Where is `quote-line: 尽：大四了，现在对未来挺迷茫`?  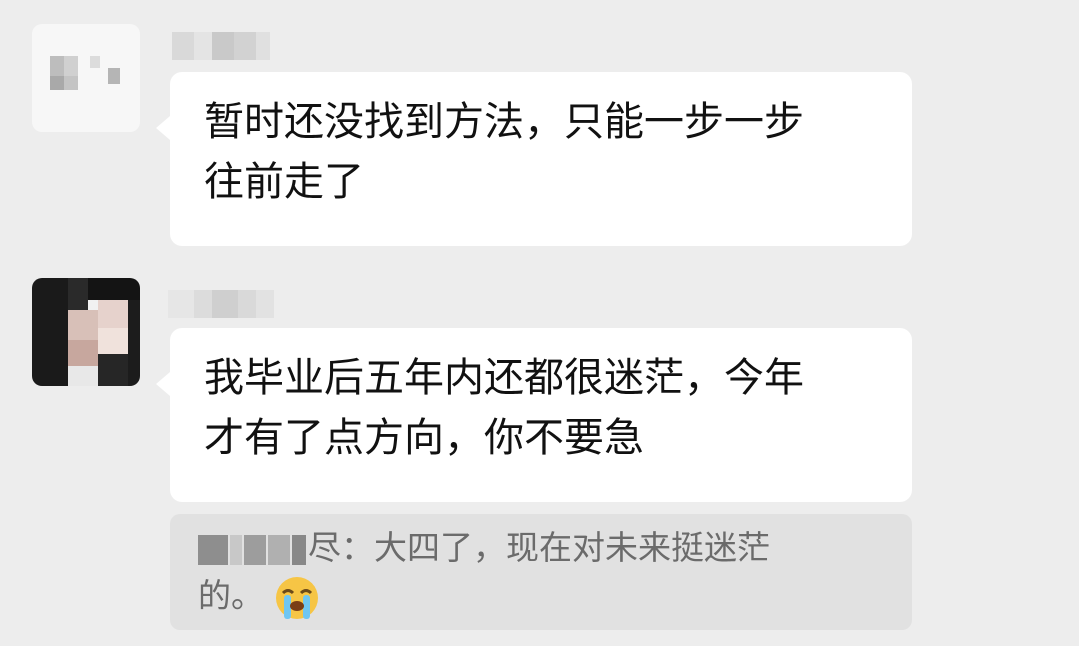
quote-line: 尽：大四了，现在对未来挺迷茫 is located at coordinates (543, 548).